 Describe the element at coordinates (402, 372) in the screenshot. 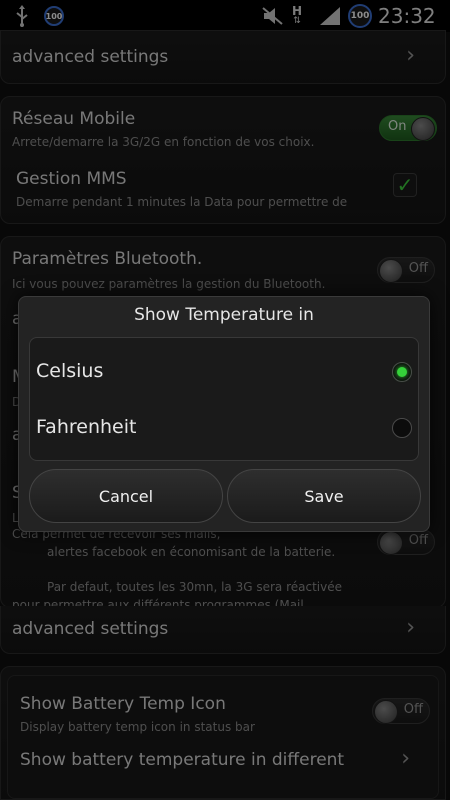

I see `radio-selected-icon` at that location.